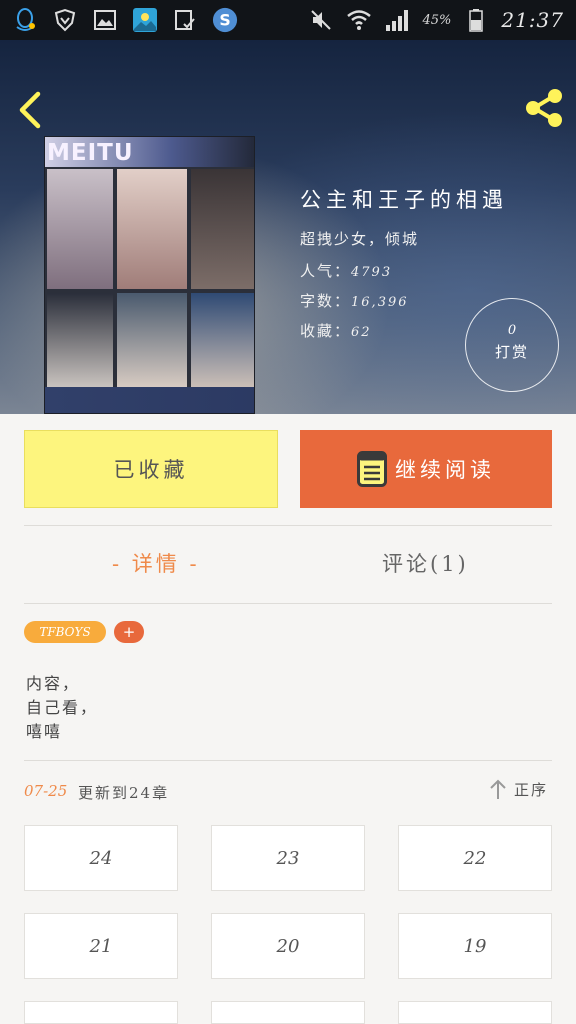 The width and height of the screenshot is (576, 1024). I want to click on tab-details: - 详情 -, so click(156, 563).